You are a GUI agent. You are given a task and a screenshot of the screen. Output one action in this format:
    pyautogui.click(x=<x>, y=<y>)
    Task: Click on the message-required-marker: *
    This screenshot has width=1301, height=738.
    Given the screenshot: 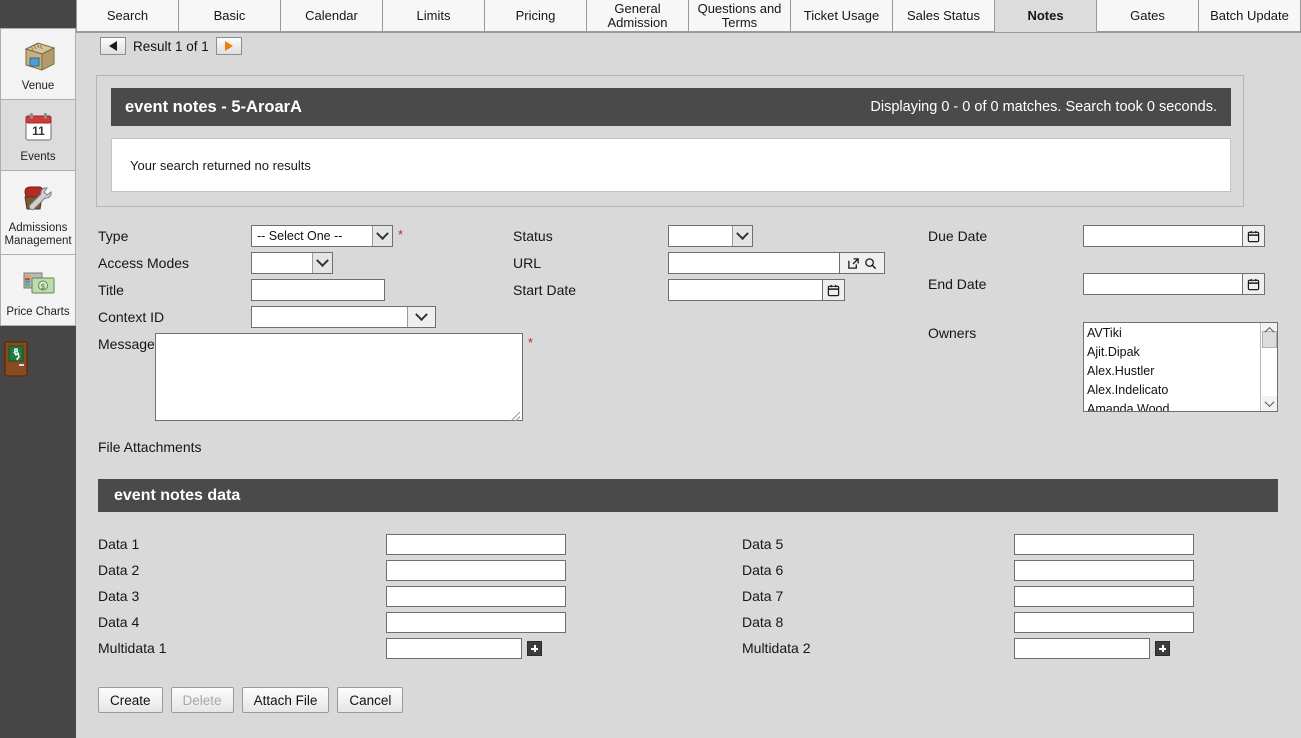 What is the action you would take?
    pyautogui.click(x=530, y=342)
    